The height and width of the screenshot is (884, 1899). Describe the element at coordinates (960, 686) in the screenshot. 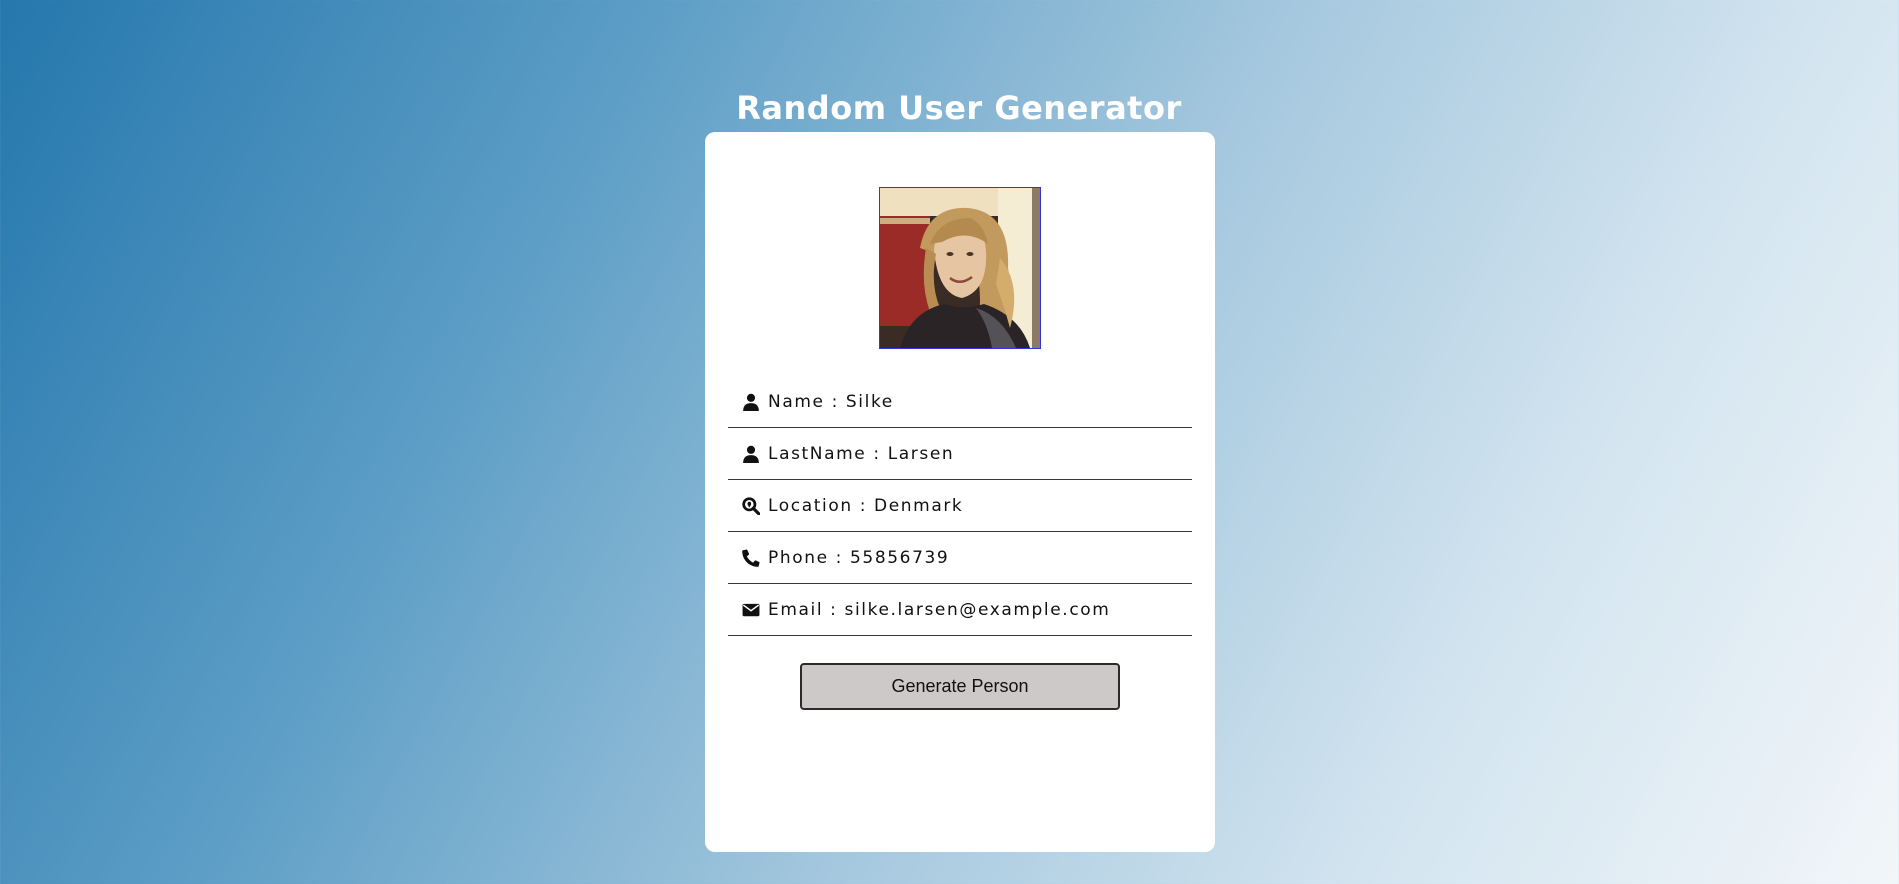

I see `generate-person-button: Generate Person` at that location.